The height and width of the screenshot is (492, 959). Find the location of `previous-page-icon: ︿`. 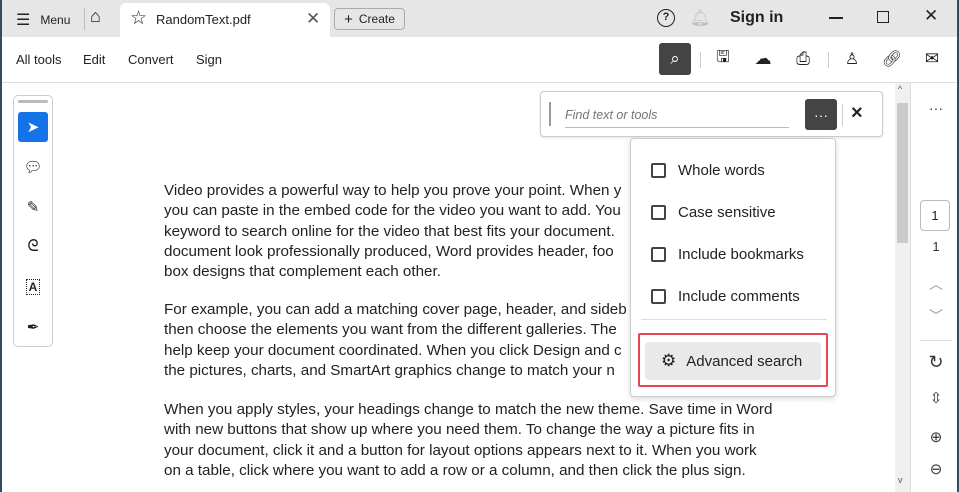

previous-page-icon: ︿ is located at coordinates (936, 284).